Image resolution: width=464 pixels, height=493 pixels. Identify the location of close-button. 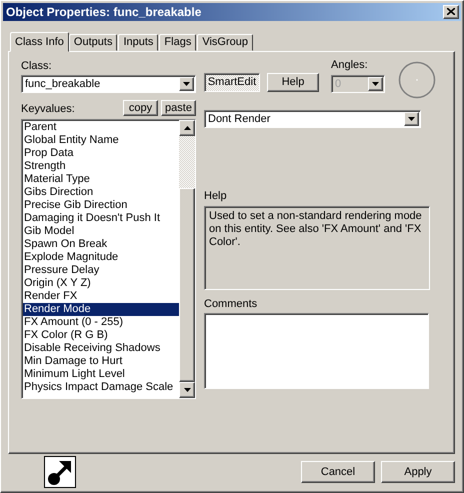
(451, 11).